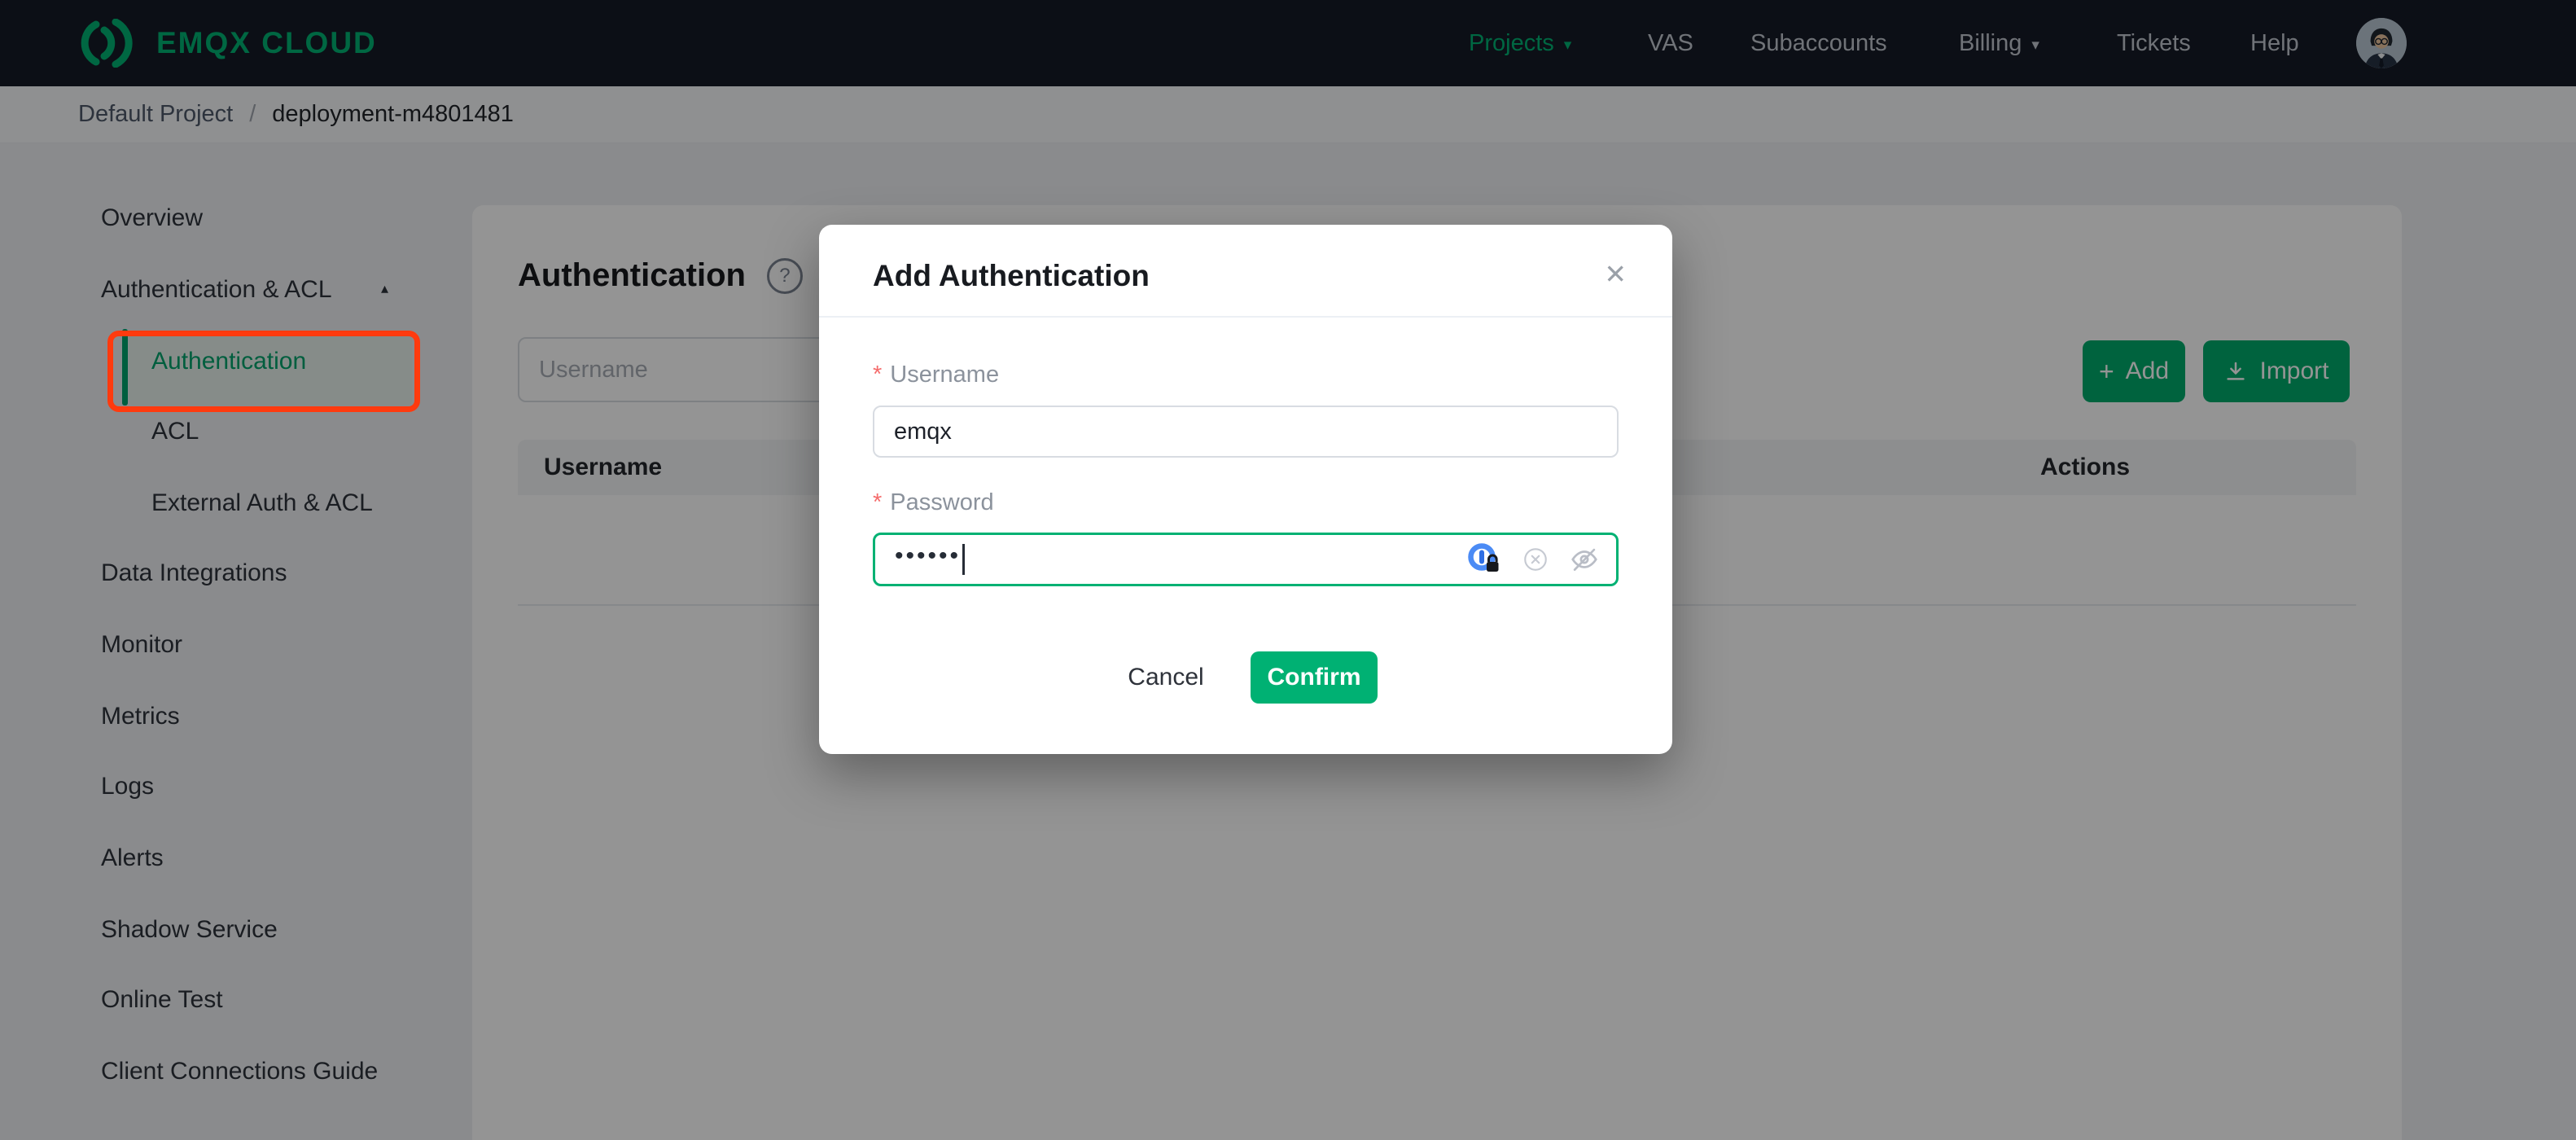  I want to click on dialog-title: Add Authentication, so click(1011, 276).